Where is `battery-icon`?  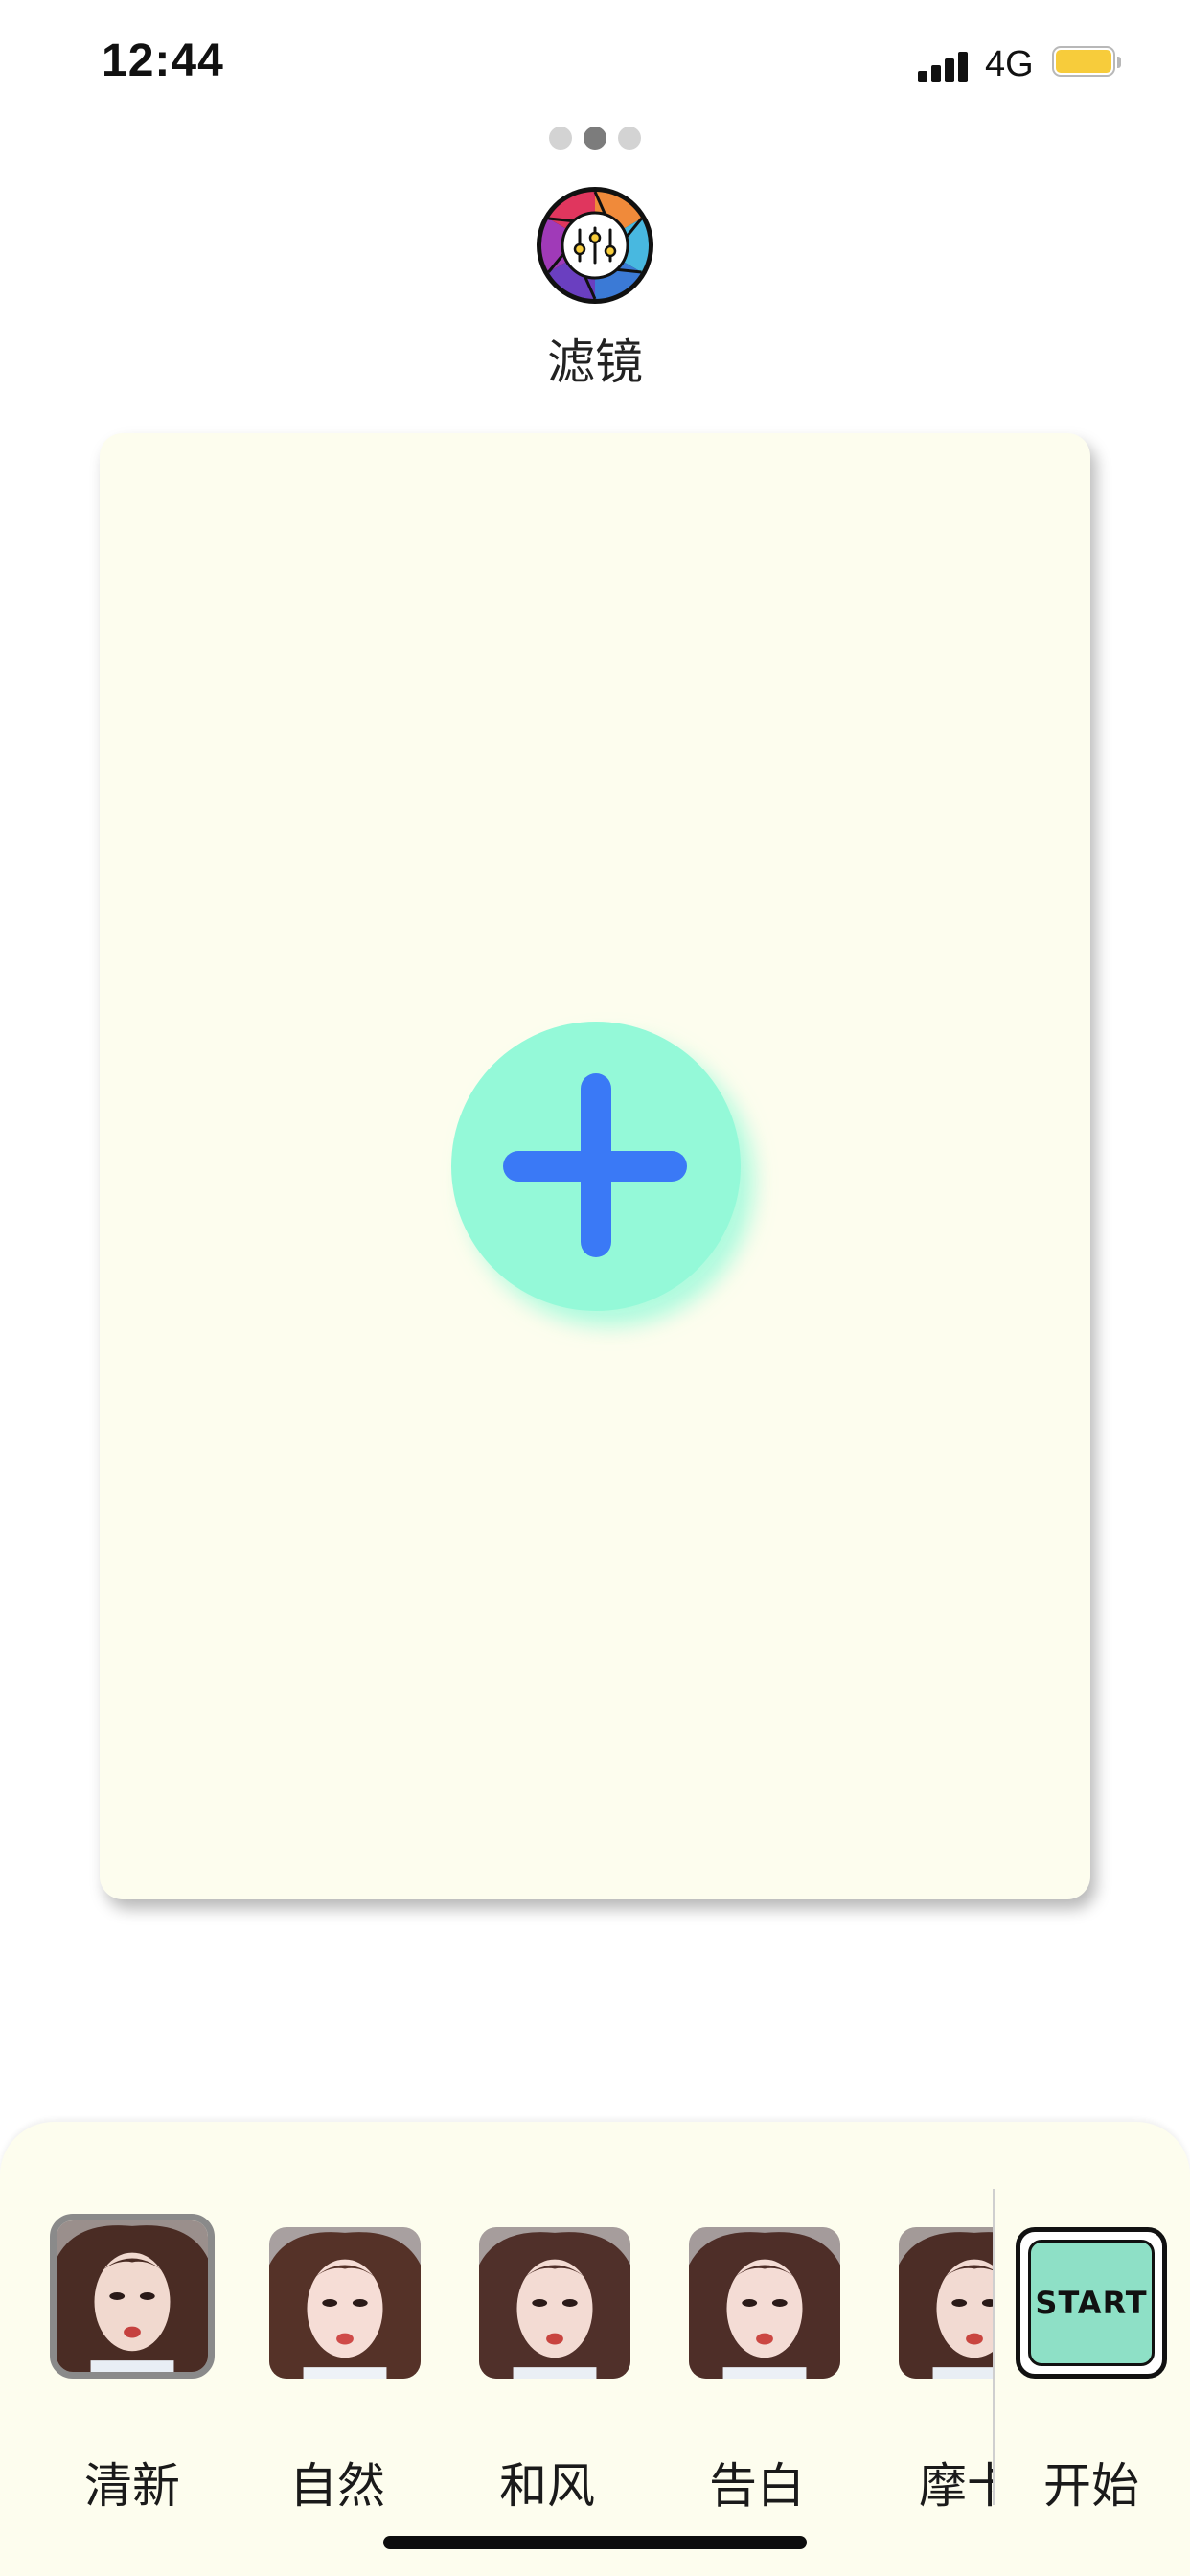 battery-icon is located at coordinates (1087, 63).